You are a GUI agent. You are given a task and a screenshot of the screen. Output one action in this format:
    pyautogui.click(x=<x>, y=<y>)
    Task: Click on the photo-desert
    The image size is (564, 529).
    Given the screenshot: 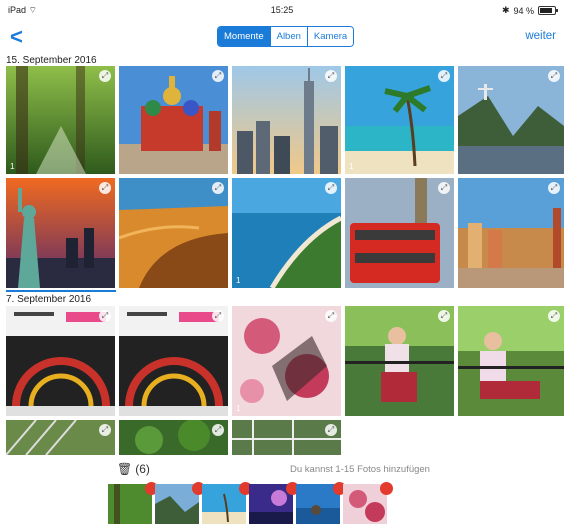 What is the action you would take?
    pyautogui.click(x=173, y=233)
    